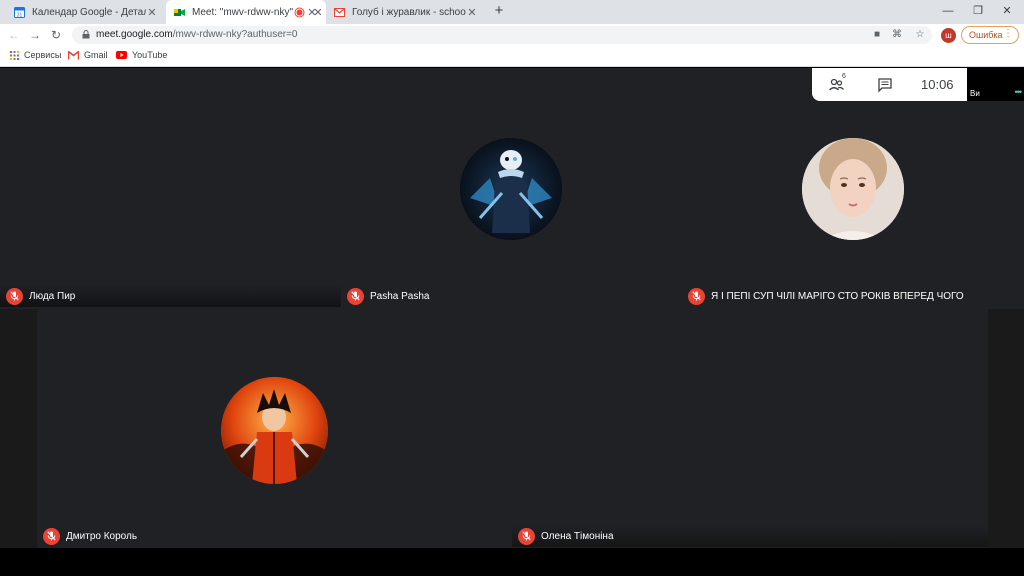  What do you see at coordinates (18, 428) in the screenshot?
I see `grid-gutter-left` at bounding box center [18, 428].